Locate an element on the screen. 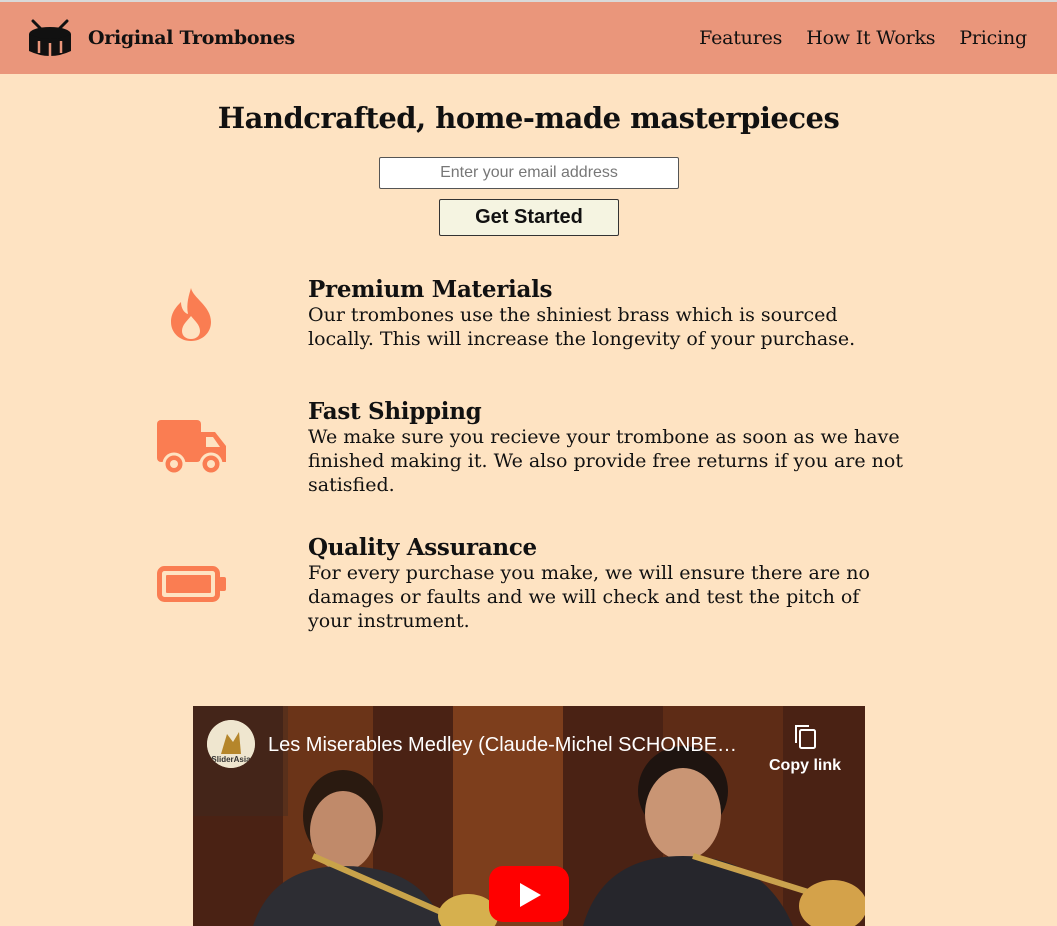  feature-title: Fast Shipping is located at coordinates (395, 411).